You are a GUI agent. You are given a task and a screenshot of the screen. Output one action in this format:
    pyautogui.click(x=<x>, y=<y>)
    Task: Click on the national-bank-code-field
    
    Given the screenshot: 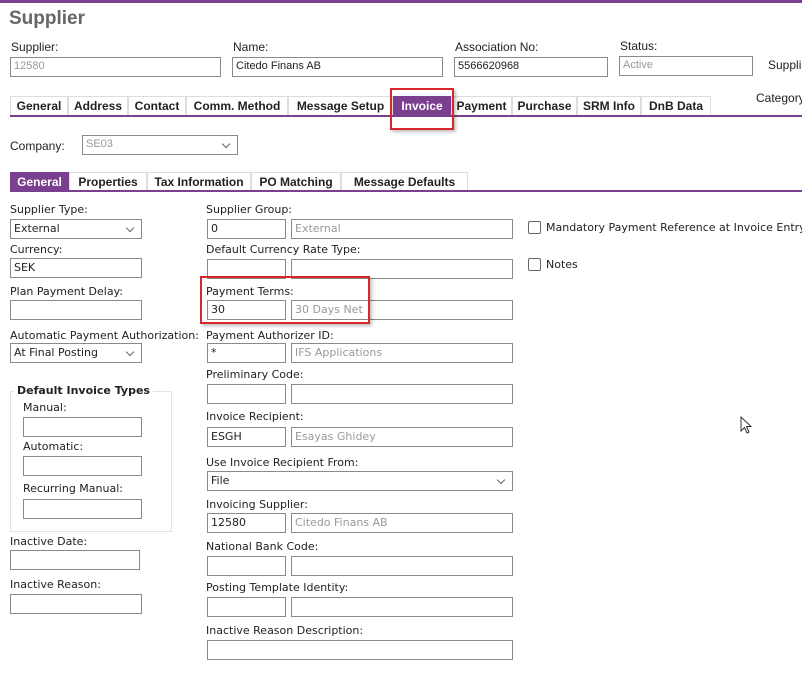 What is the action you would take?
    pyautogui.click(x=246, y=566)
    